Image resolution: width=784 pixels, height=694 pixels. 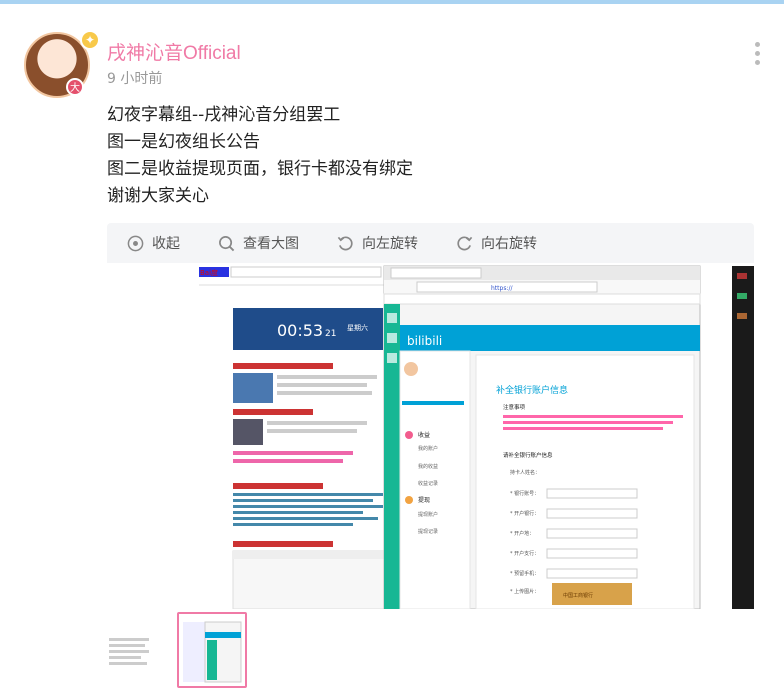 I want to click on lightbulb-icon: ✦, so click(x=90, y=40).